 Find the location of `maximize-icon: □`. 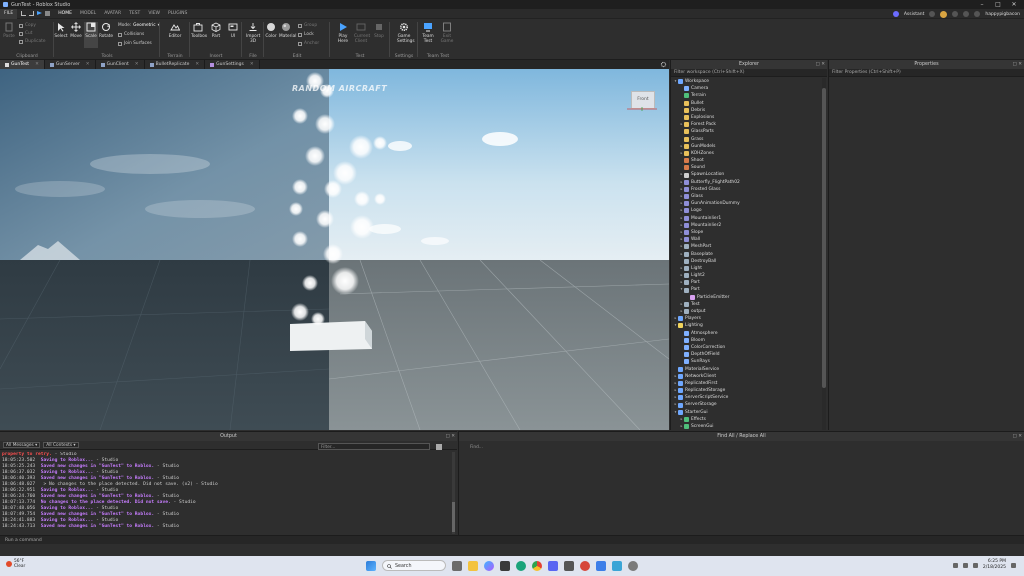

maximize-icon: □ is located at coordinates (998, 4).